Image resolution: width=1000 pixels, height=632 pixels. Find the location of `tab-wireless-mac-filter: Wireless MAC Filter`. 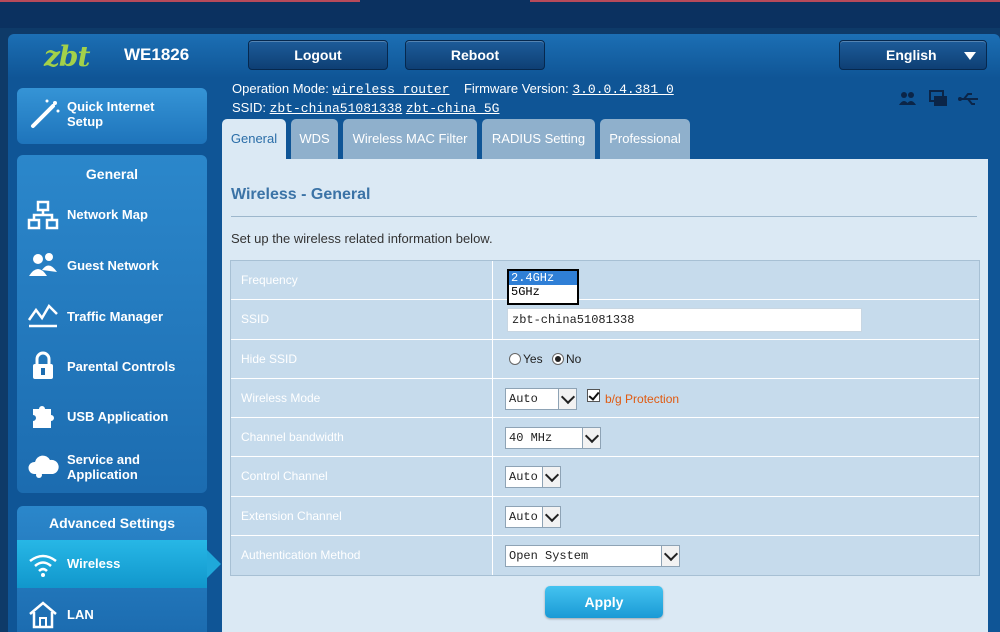

tab-wireless-mac-filter: Wireless MAC Filter is located at coordinates (410, 139).